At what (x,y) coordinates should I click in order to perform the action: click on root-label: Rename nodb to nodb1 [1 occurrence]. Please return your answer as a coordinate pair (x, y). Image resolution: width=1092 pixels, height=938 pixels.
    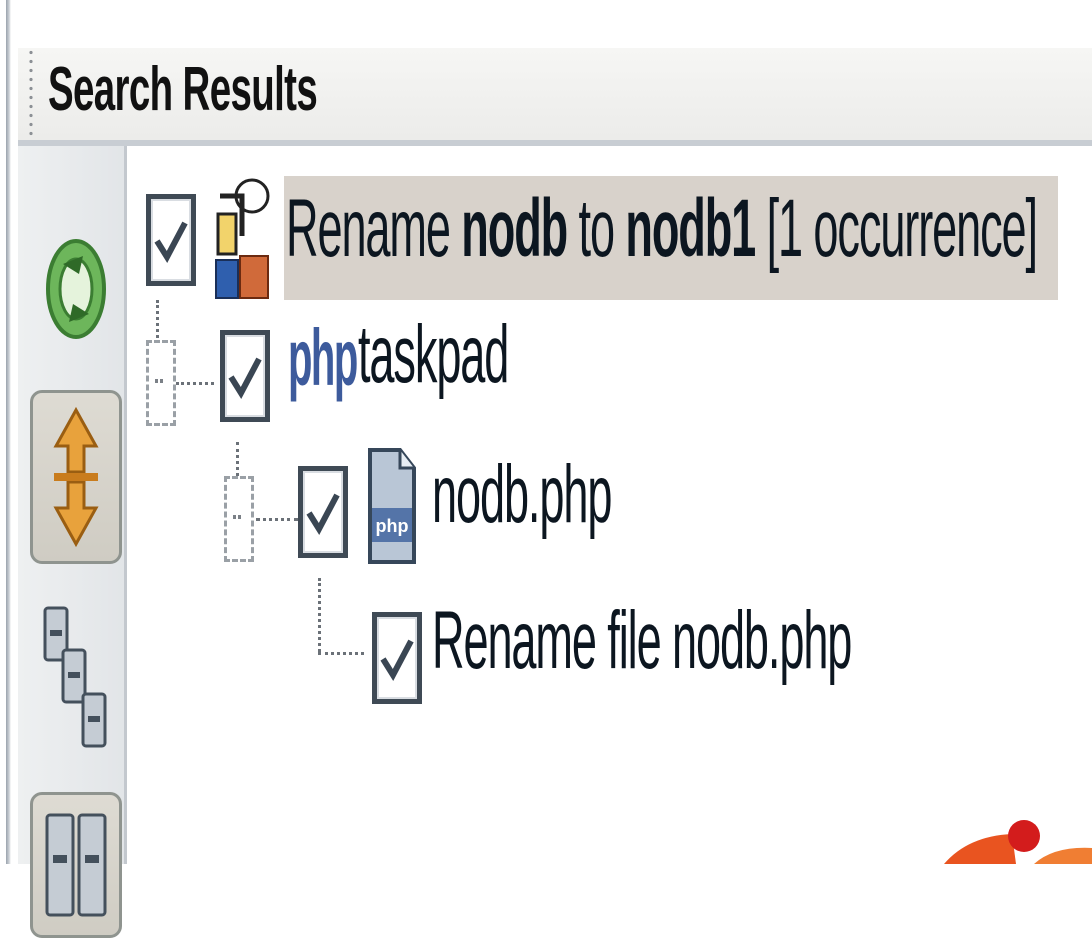
    Looking at the image, I should click on (662, 228).